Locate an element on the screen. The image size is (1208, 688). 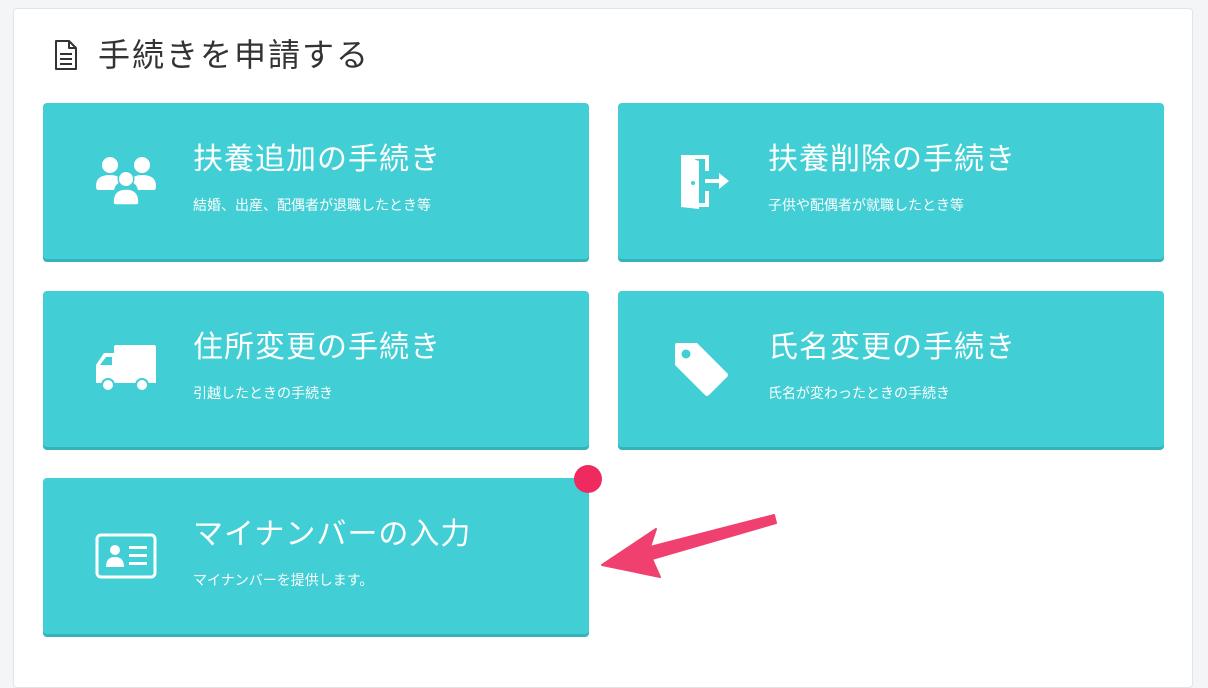
card-title: 扶養追加の手続き is located at coordinates (317, 159).